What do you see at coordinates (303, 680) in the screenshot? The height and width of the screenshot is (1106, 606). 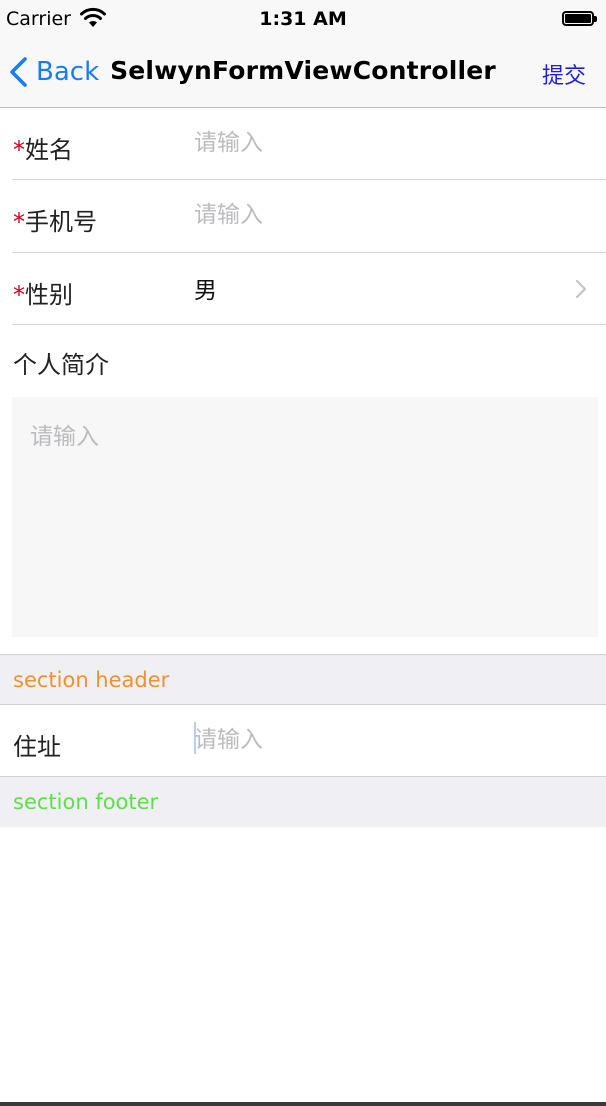 I see `section-header: section header` at bounding box center [303, 680].